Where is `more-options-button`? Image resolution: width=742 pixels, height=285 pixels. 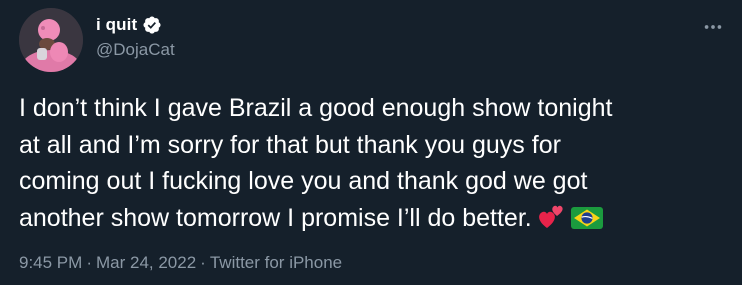 more-options-button is located at coordinates (713, 27).